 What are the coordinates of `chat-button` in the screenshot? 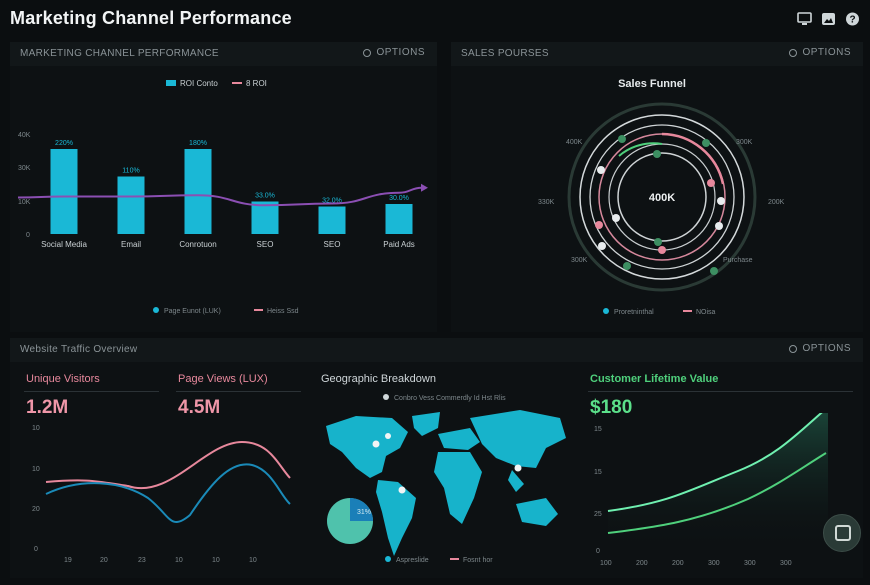 It's located at (842, 533).